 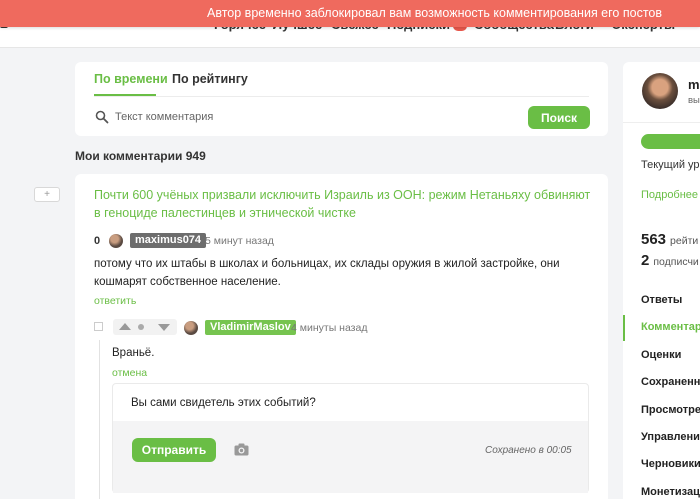 I want to click on rating-label: рейти, so click(x=684, y=241).